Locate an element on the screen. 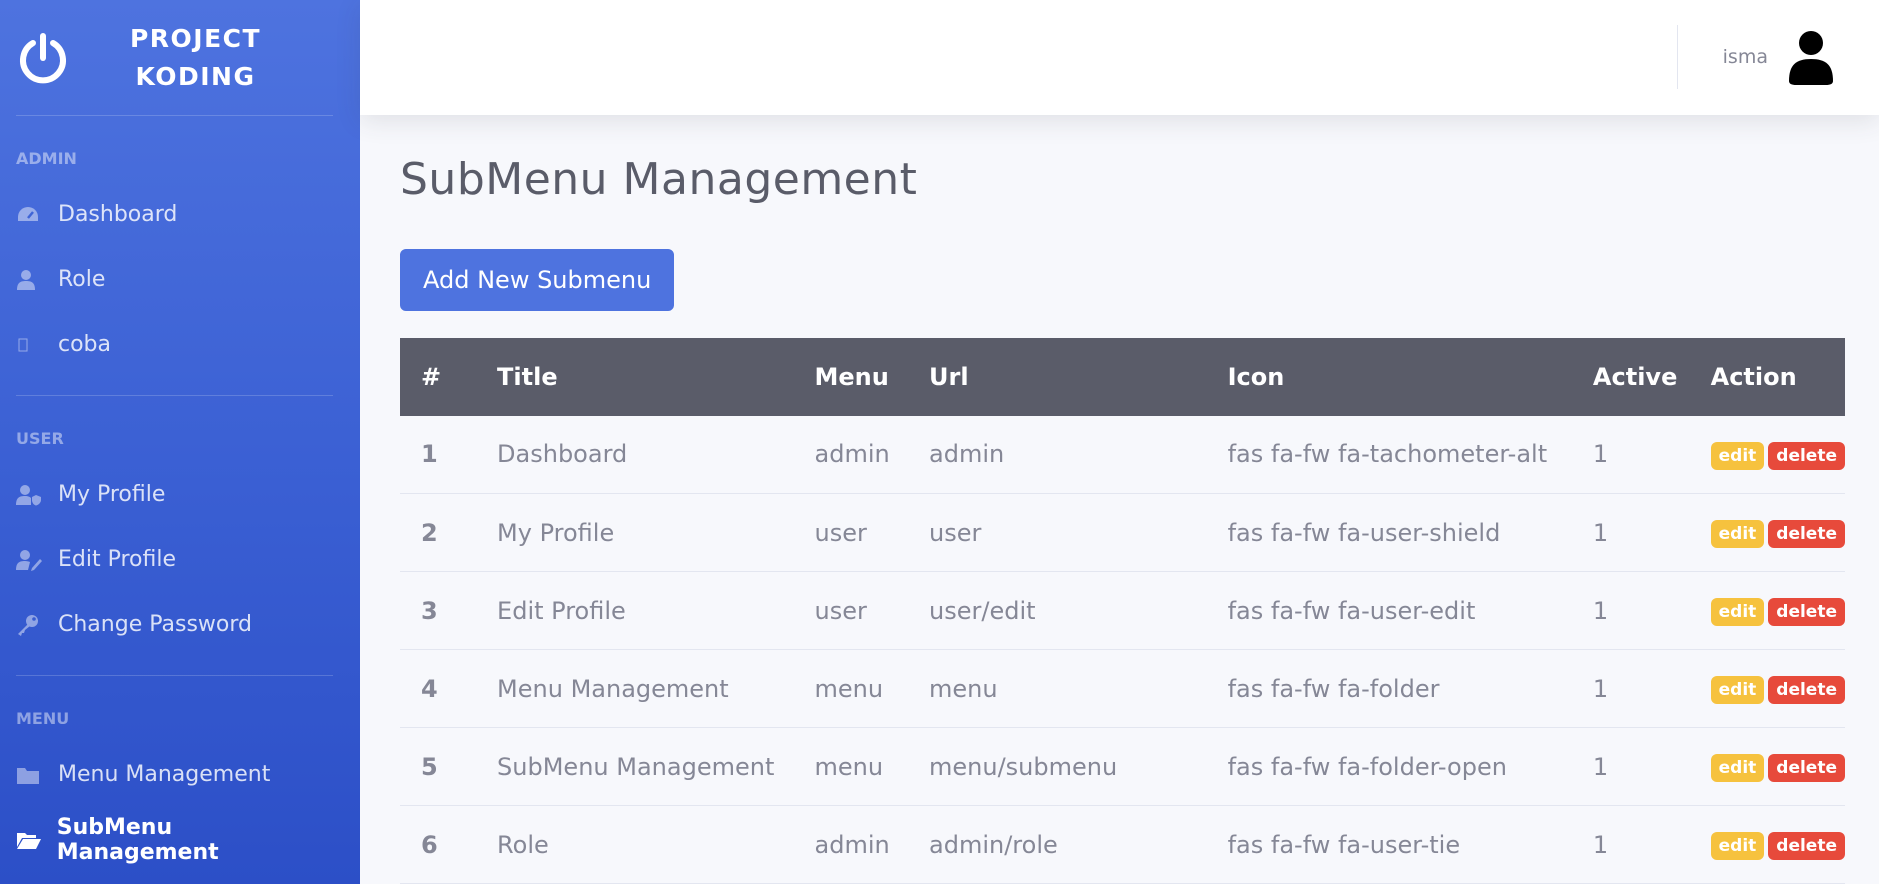 The height and width of the screenshot is (884, 1879). missing-glyph-icon is located at coordinates (37, 345).